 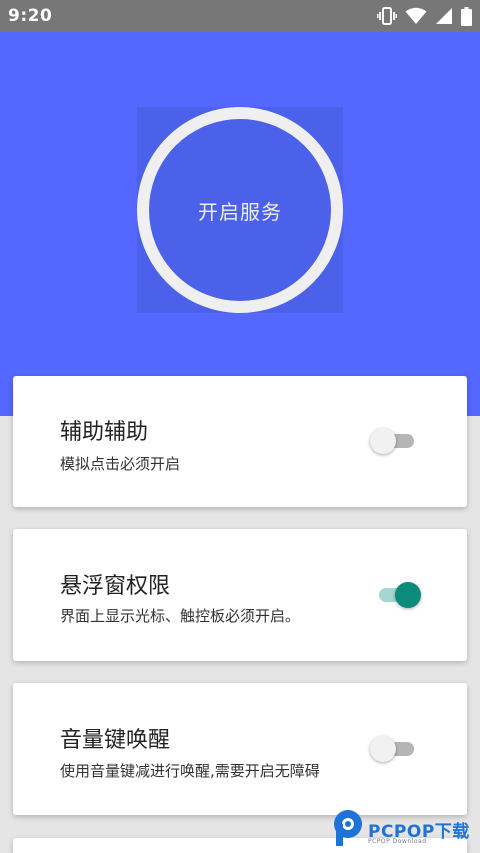 I want to click on accessibility-toggle, so click(x=394, y=441).